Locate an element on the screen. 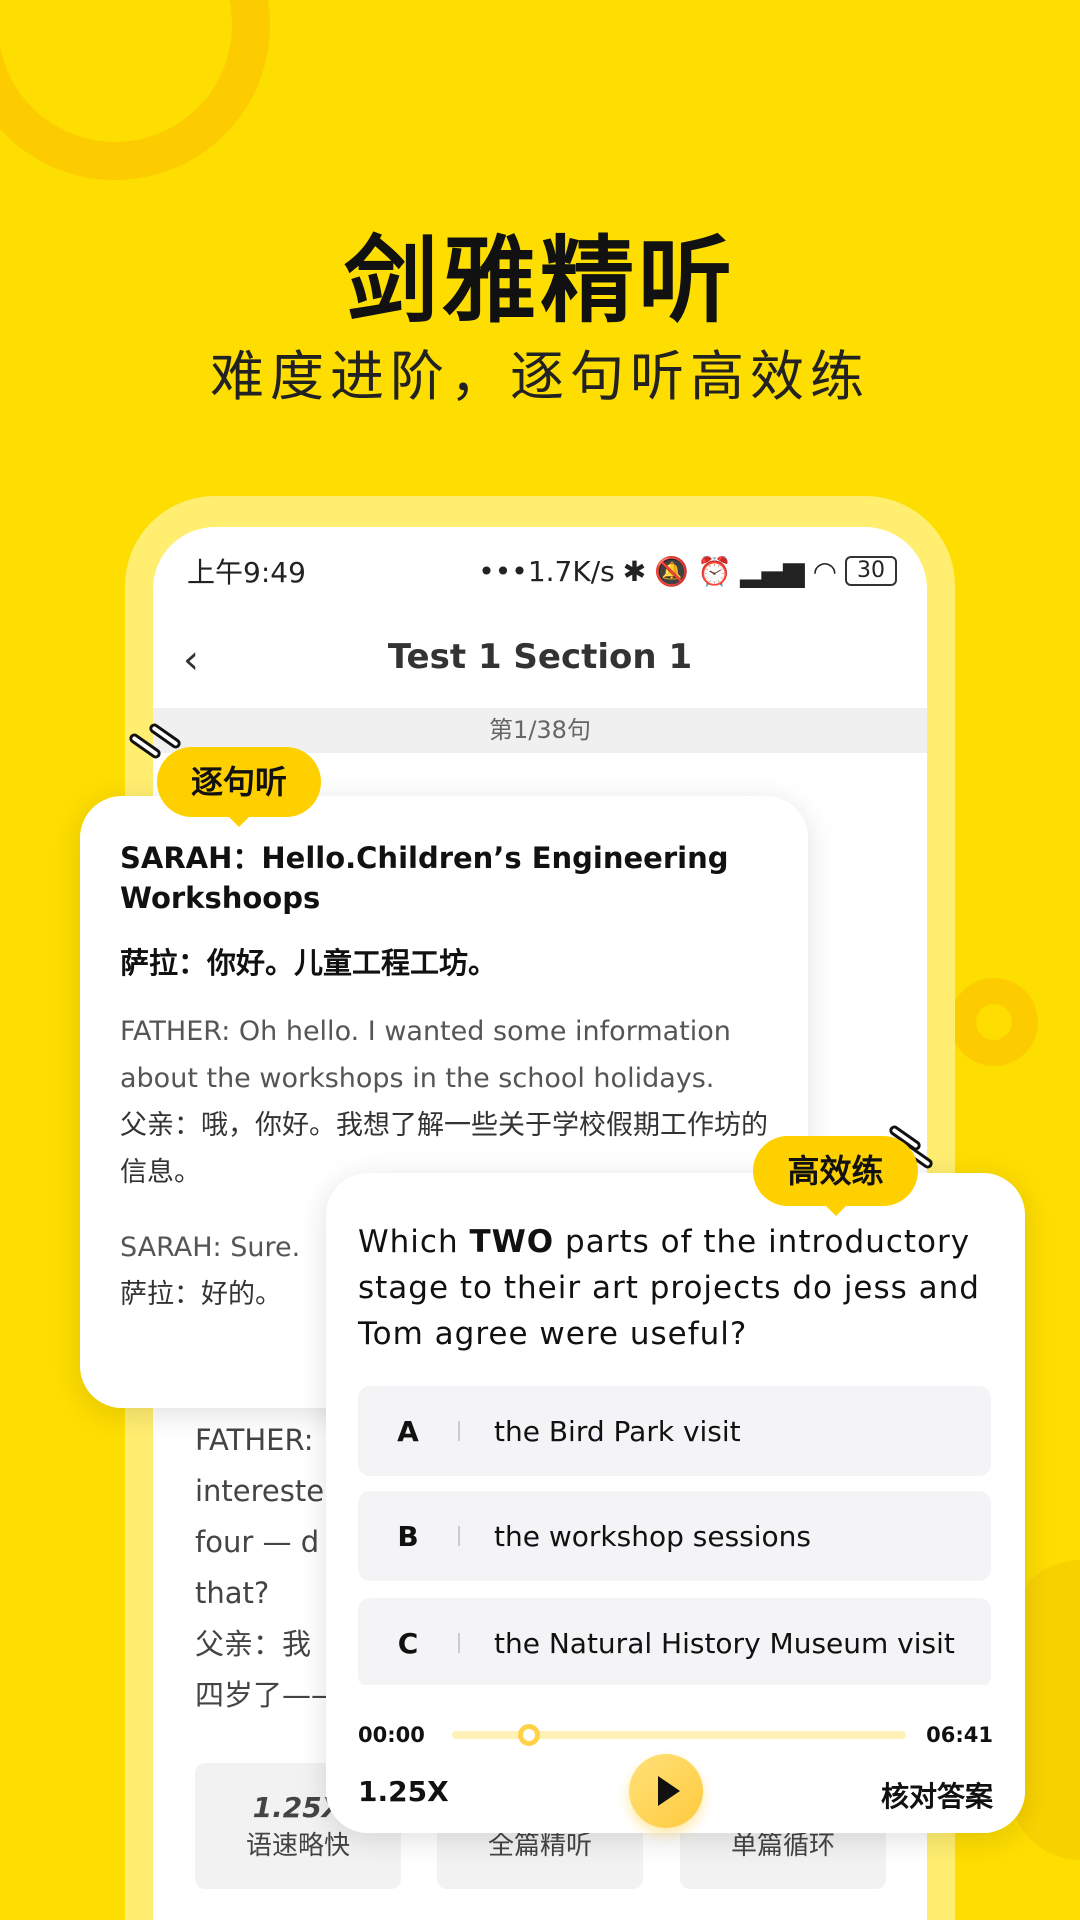 The image size is (1080, 1920). option-c: Cthe Natural History Museum visit is located at coordinates (674, 1643).